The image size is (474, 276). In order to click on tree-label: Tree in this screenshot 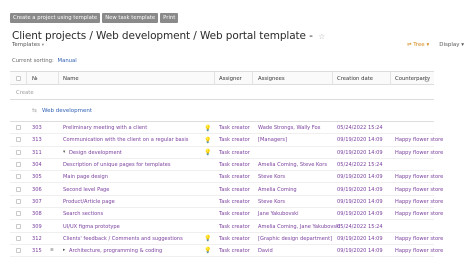, I will do `click(419, 45)`.